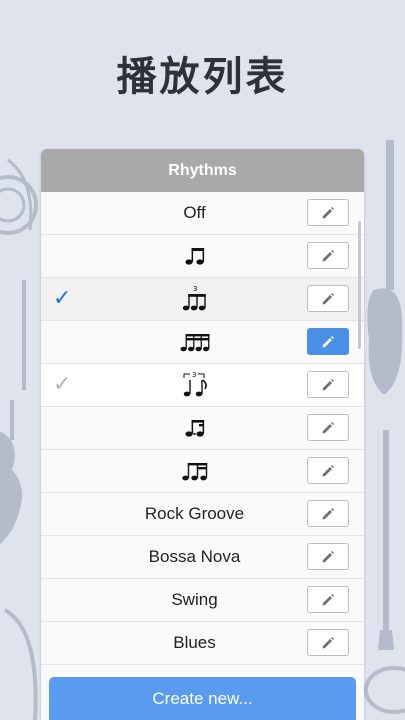  I want to click on harp-illustration, so click(20, 664).